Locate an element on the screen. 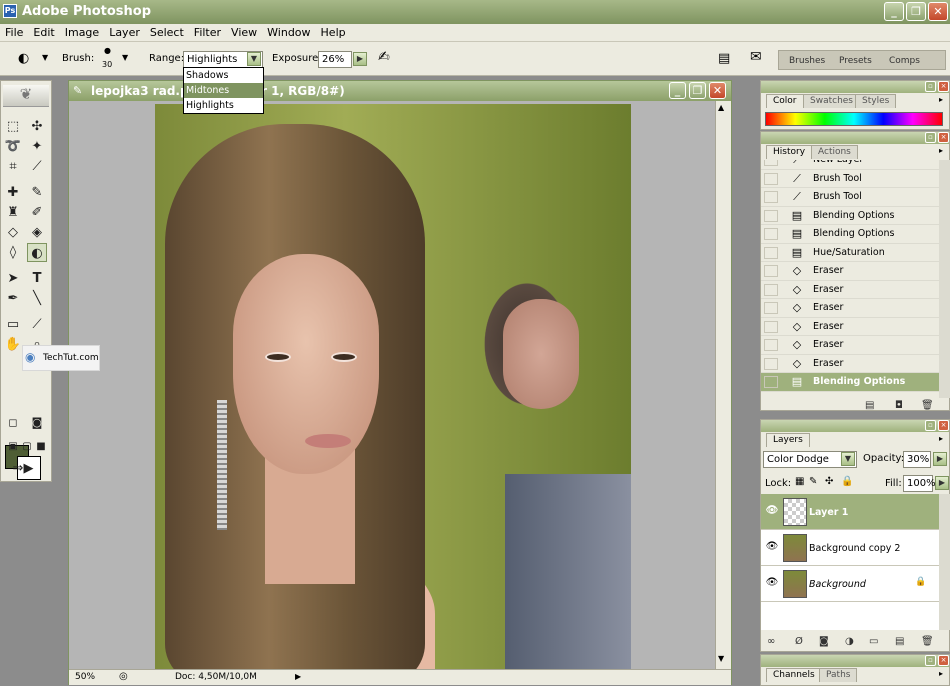 The height and width of the screenshot is (686, 950). history-state: ▤ Hue/Saturation is located at coordinates (851, 253).